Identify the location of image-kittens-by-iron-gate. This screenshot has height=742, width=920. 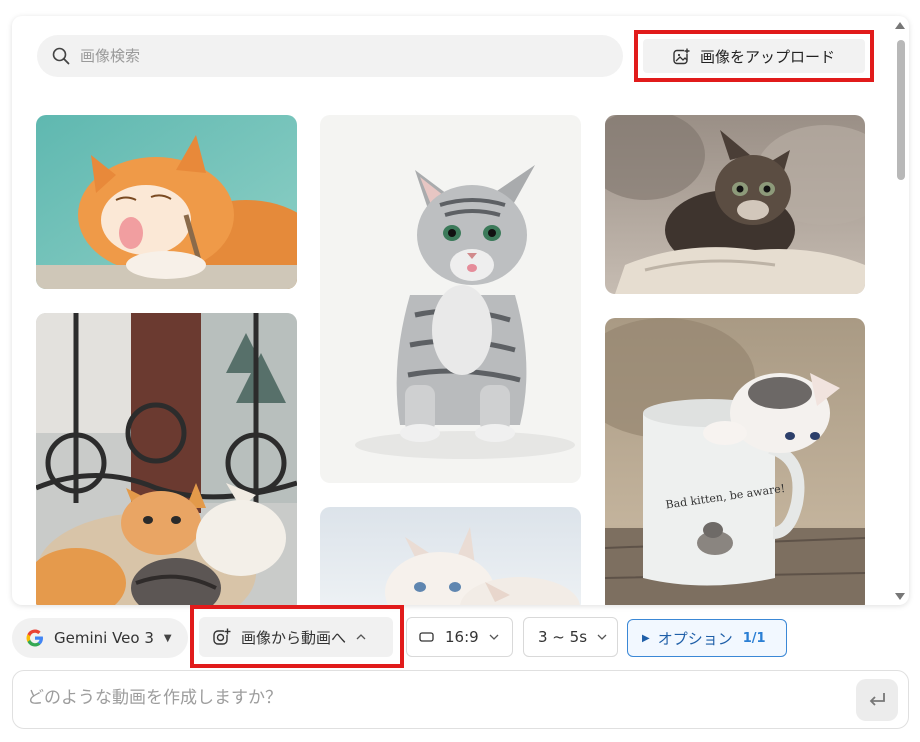
(166, 459).